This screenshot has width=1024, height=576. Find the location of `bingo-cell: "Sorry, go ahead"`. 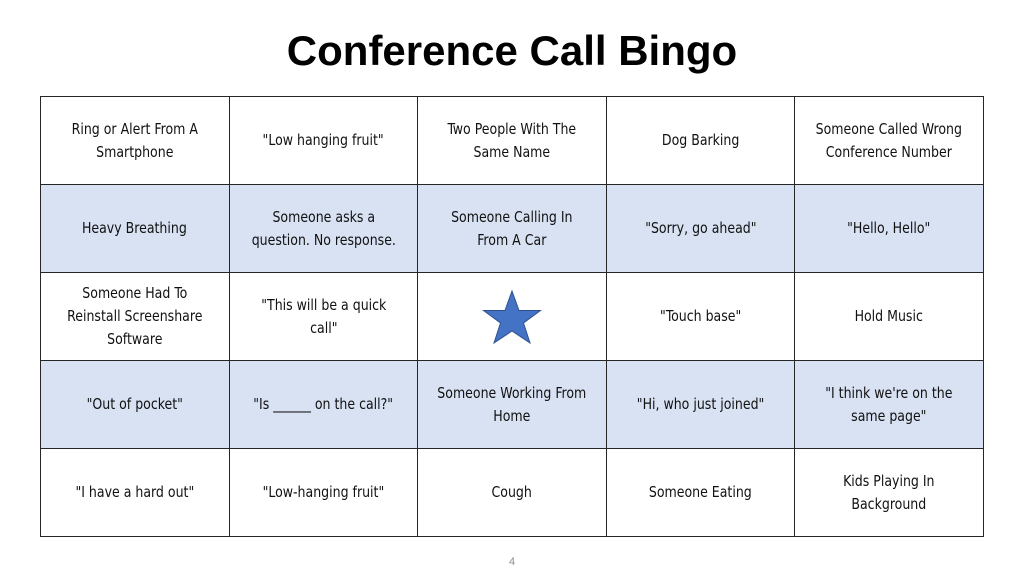

bingo-cell: "Sorry, go ahead" is located at coordinates (700, 228).